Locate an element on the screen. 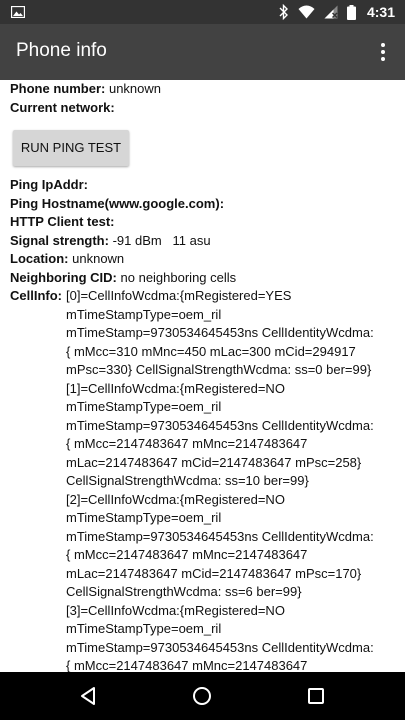 This screenshot has width=405, height=720. signal-strength-value: -91 dBm 11 asu is located at coordinates (161, 240).